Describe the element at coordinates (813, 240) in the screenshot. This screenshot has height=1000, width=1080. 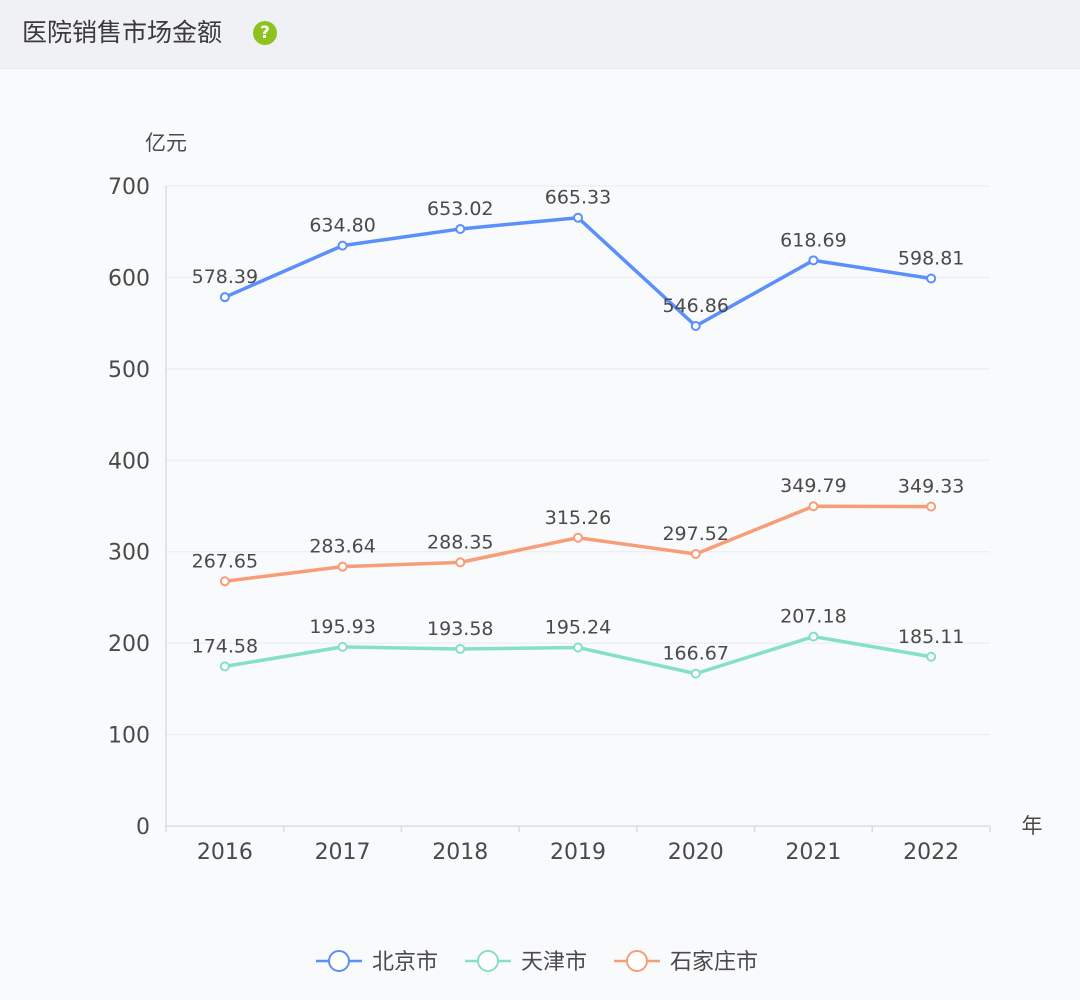
I see `data-label: 618.69` at that location.